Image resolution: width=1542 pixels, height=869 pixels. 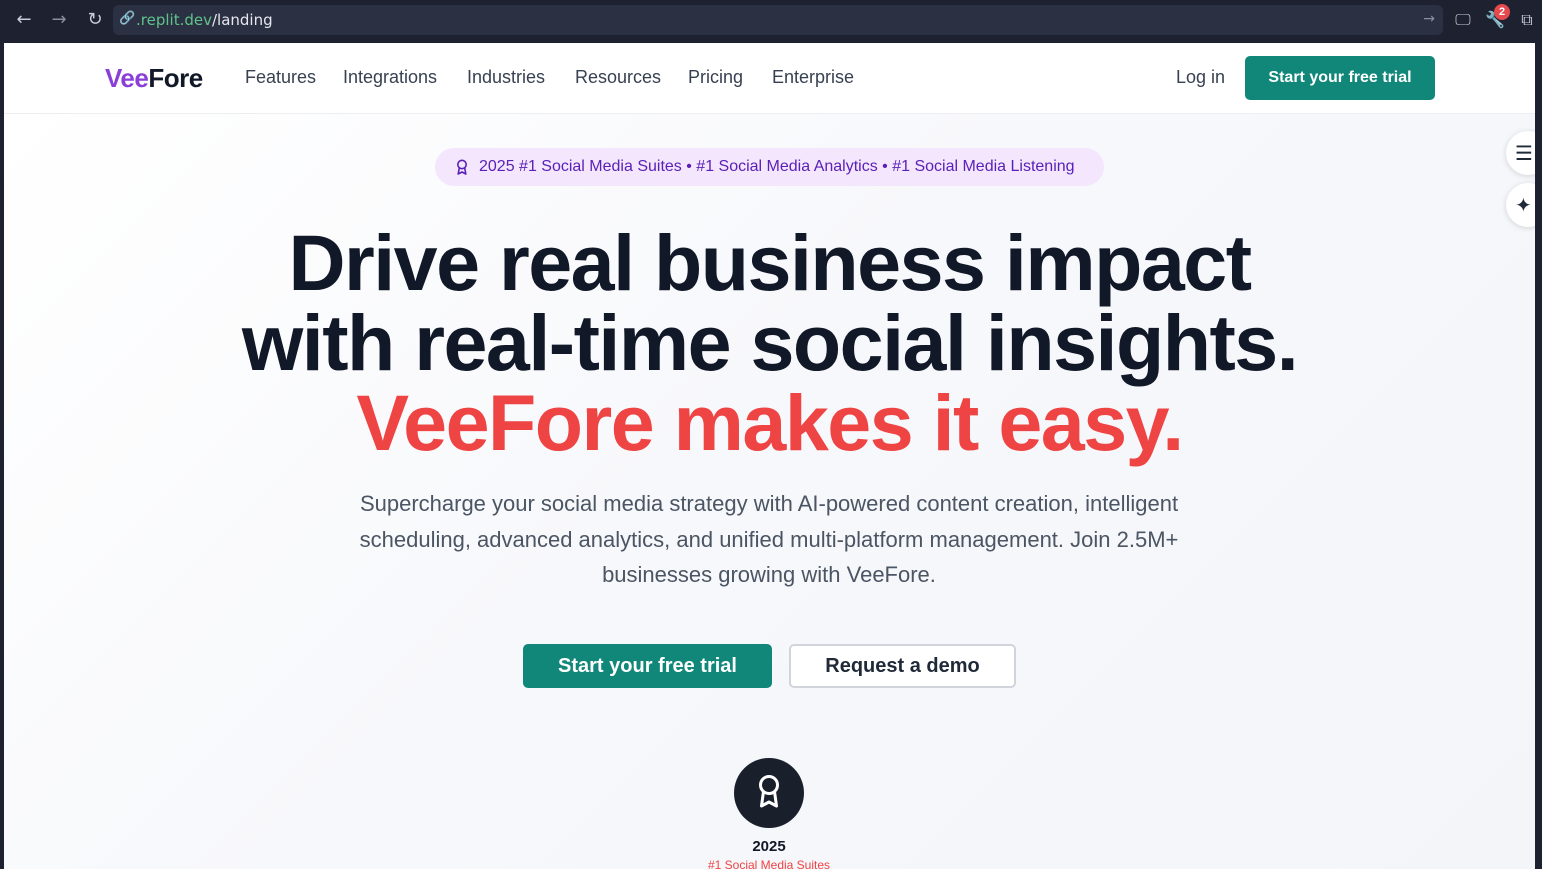 What do you see at coordinates (127, 18) in the screenshot?
I see `link-icon: 🔗` at bounding box center [127, 18].